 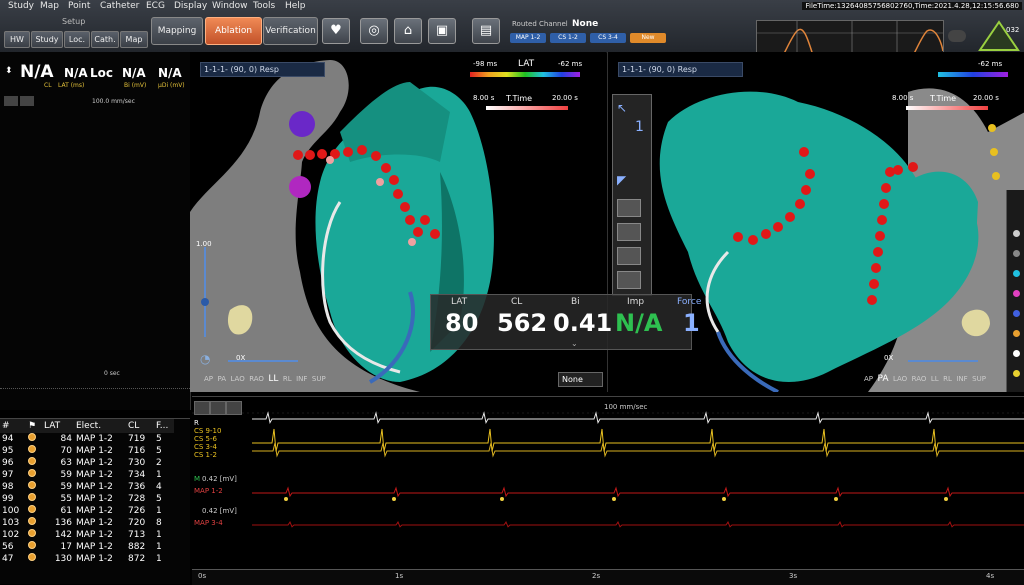 I want to click on sig-tool-b-icon, so click(x=218, y=408).